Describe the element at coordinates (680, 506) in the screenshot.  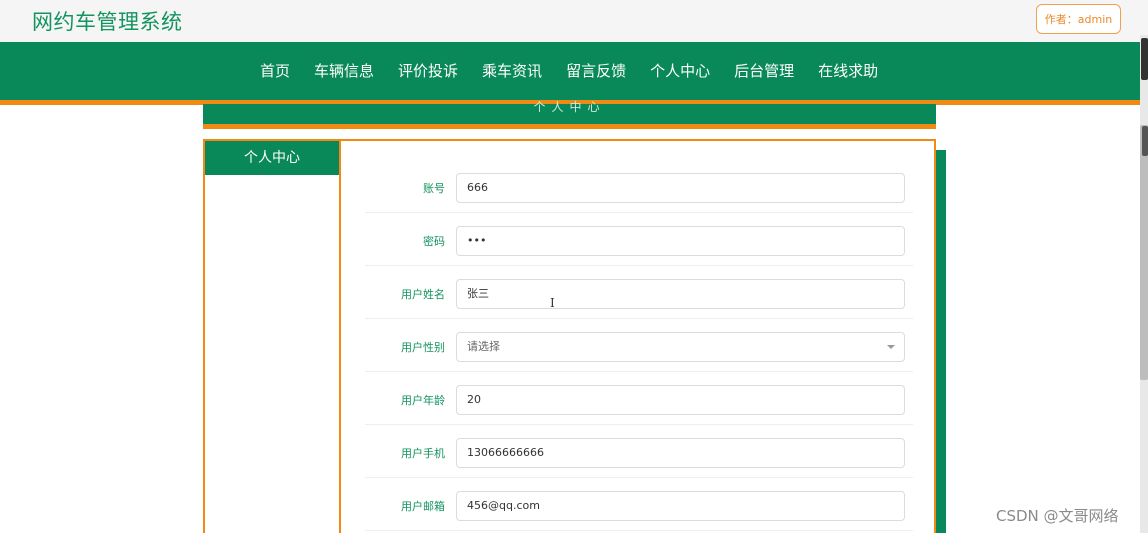
I see `email-input: 456@qq.com` at that location.